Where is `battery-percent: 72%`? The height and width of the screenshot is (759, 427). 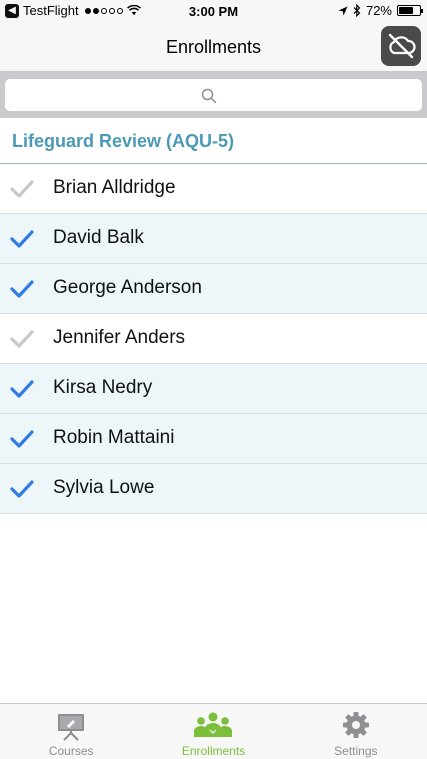 battery-percent: 72% is located at coordinates (378, 10).